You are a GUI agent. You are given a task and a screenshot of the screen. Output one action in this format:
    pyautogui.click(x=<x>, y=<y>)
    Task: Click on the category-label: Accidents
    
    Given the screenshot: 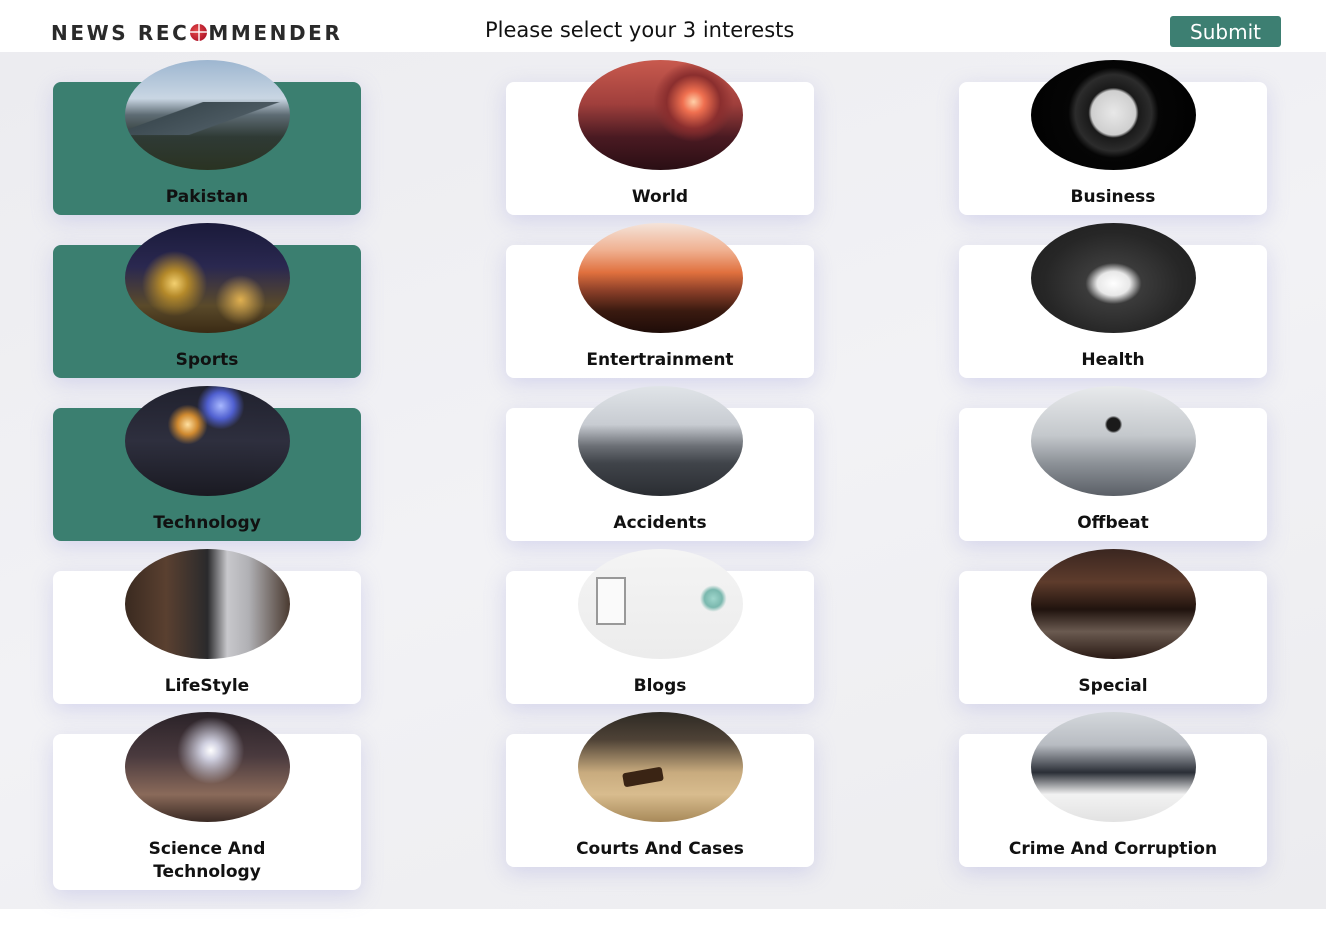 What is the action you would take?
    pyautogui.click(x=660, y=523)
    